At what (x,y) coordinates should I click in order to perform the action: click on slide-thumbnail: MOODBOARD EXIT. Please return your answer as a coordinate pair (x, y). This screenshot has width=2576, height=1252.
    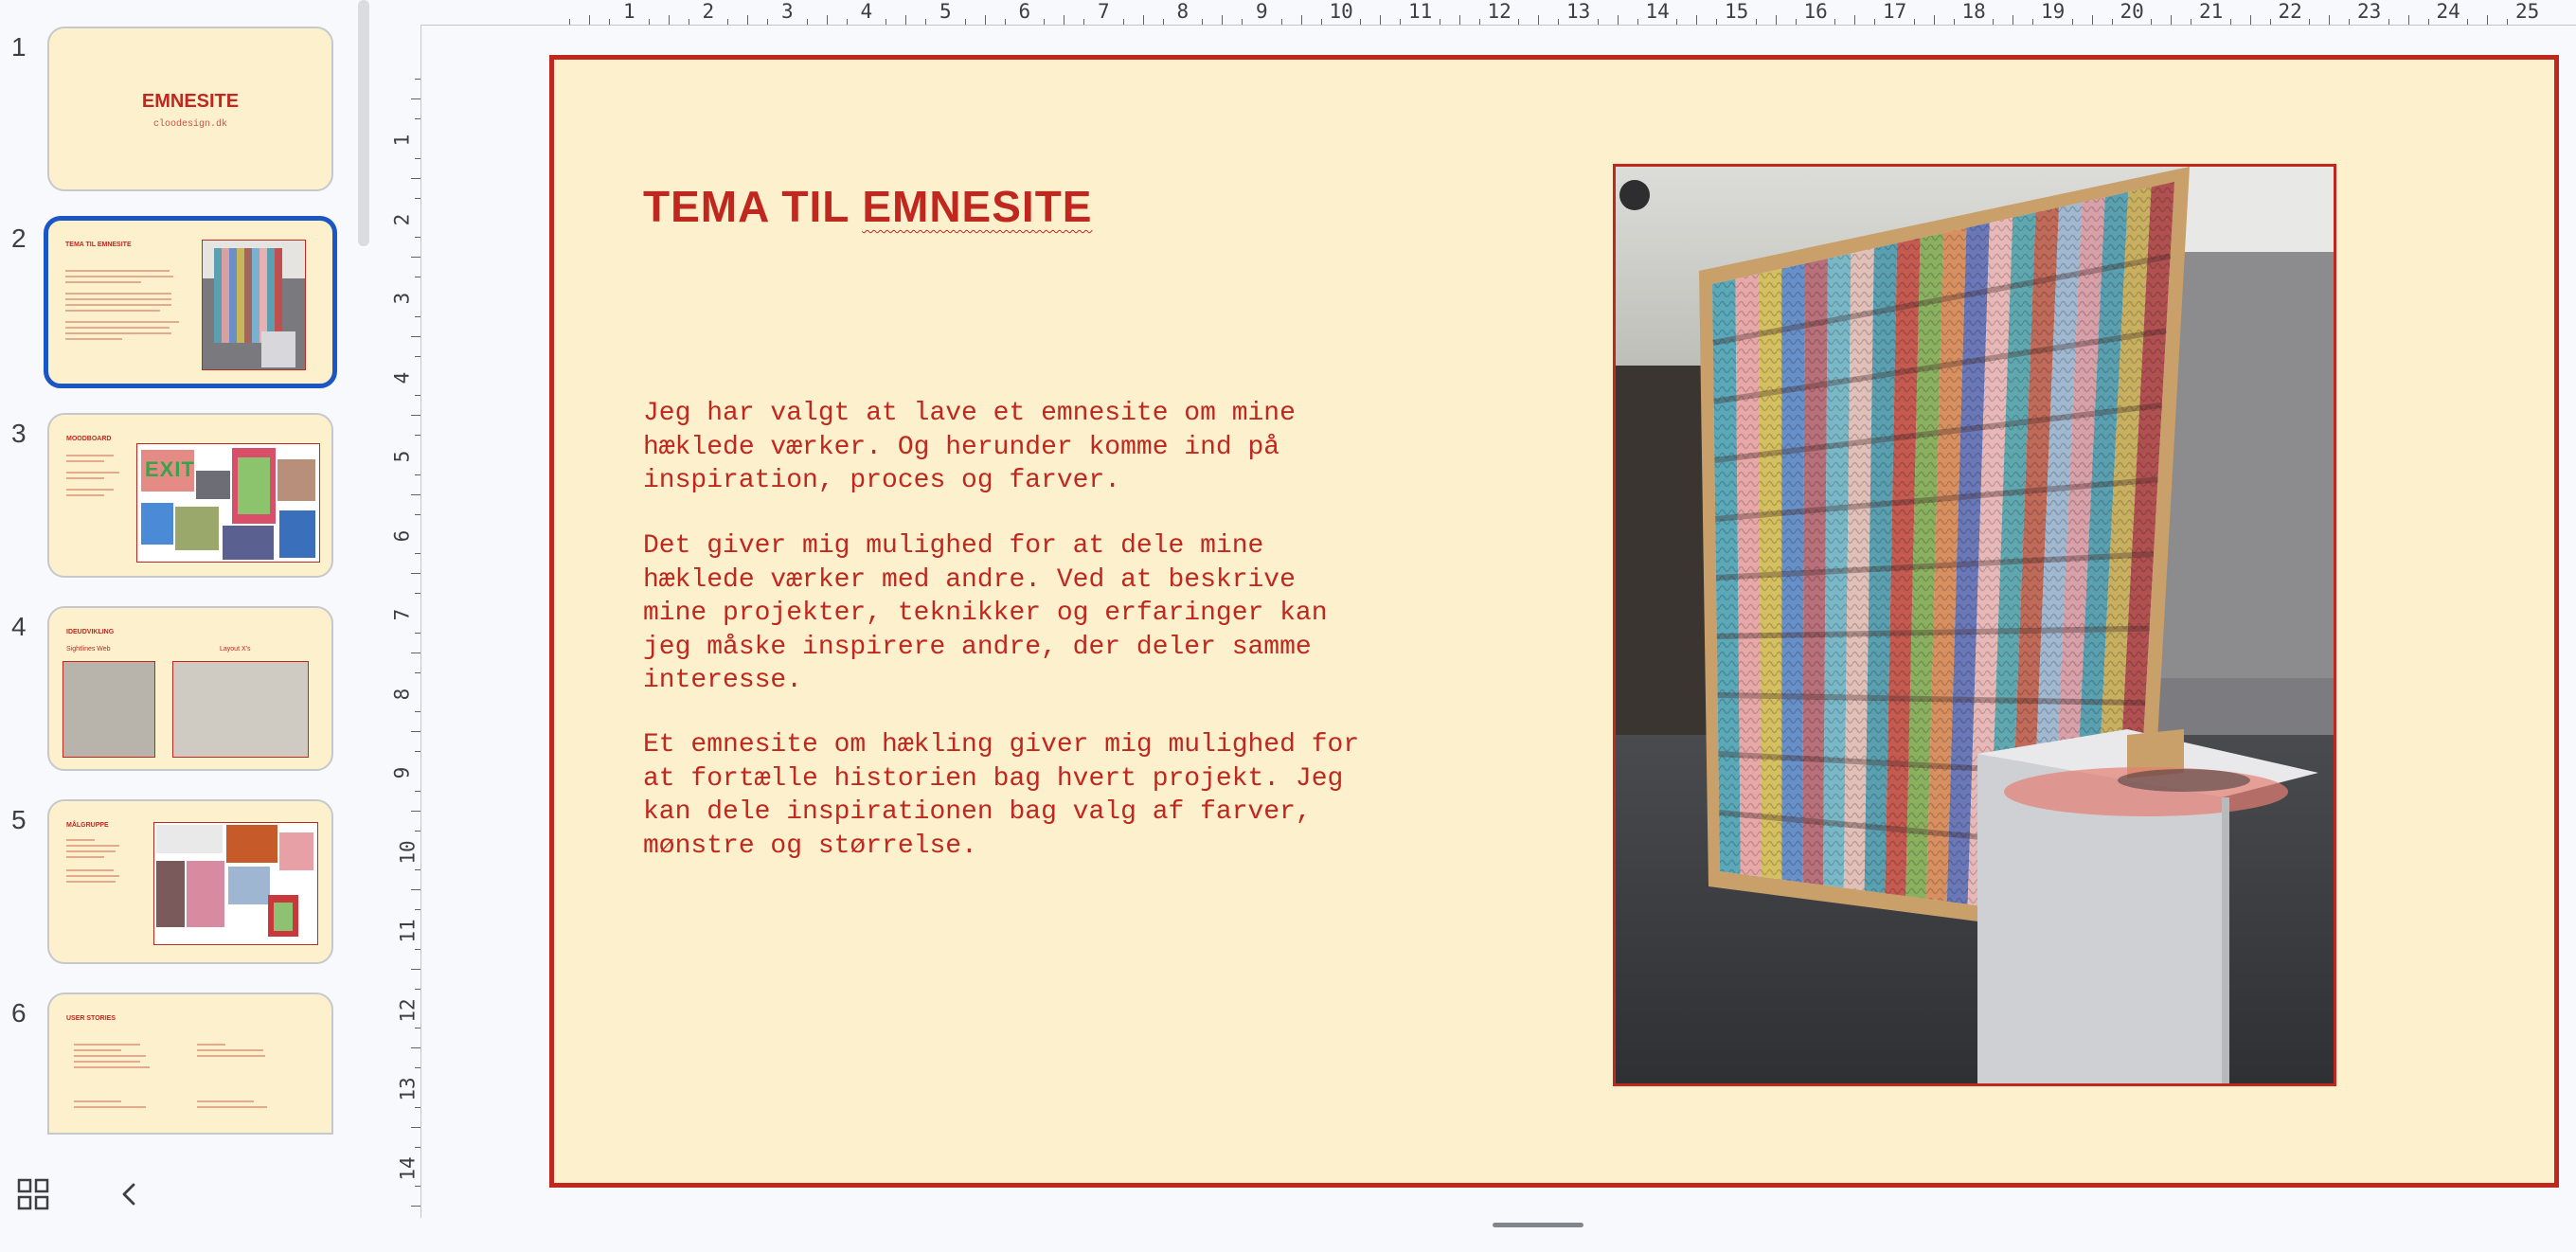
    Looking at the image, I should click on (190, 495).